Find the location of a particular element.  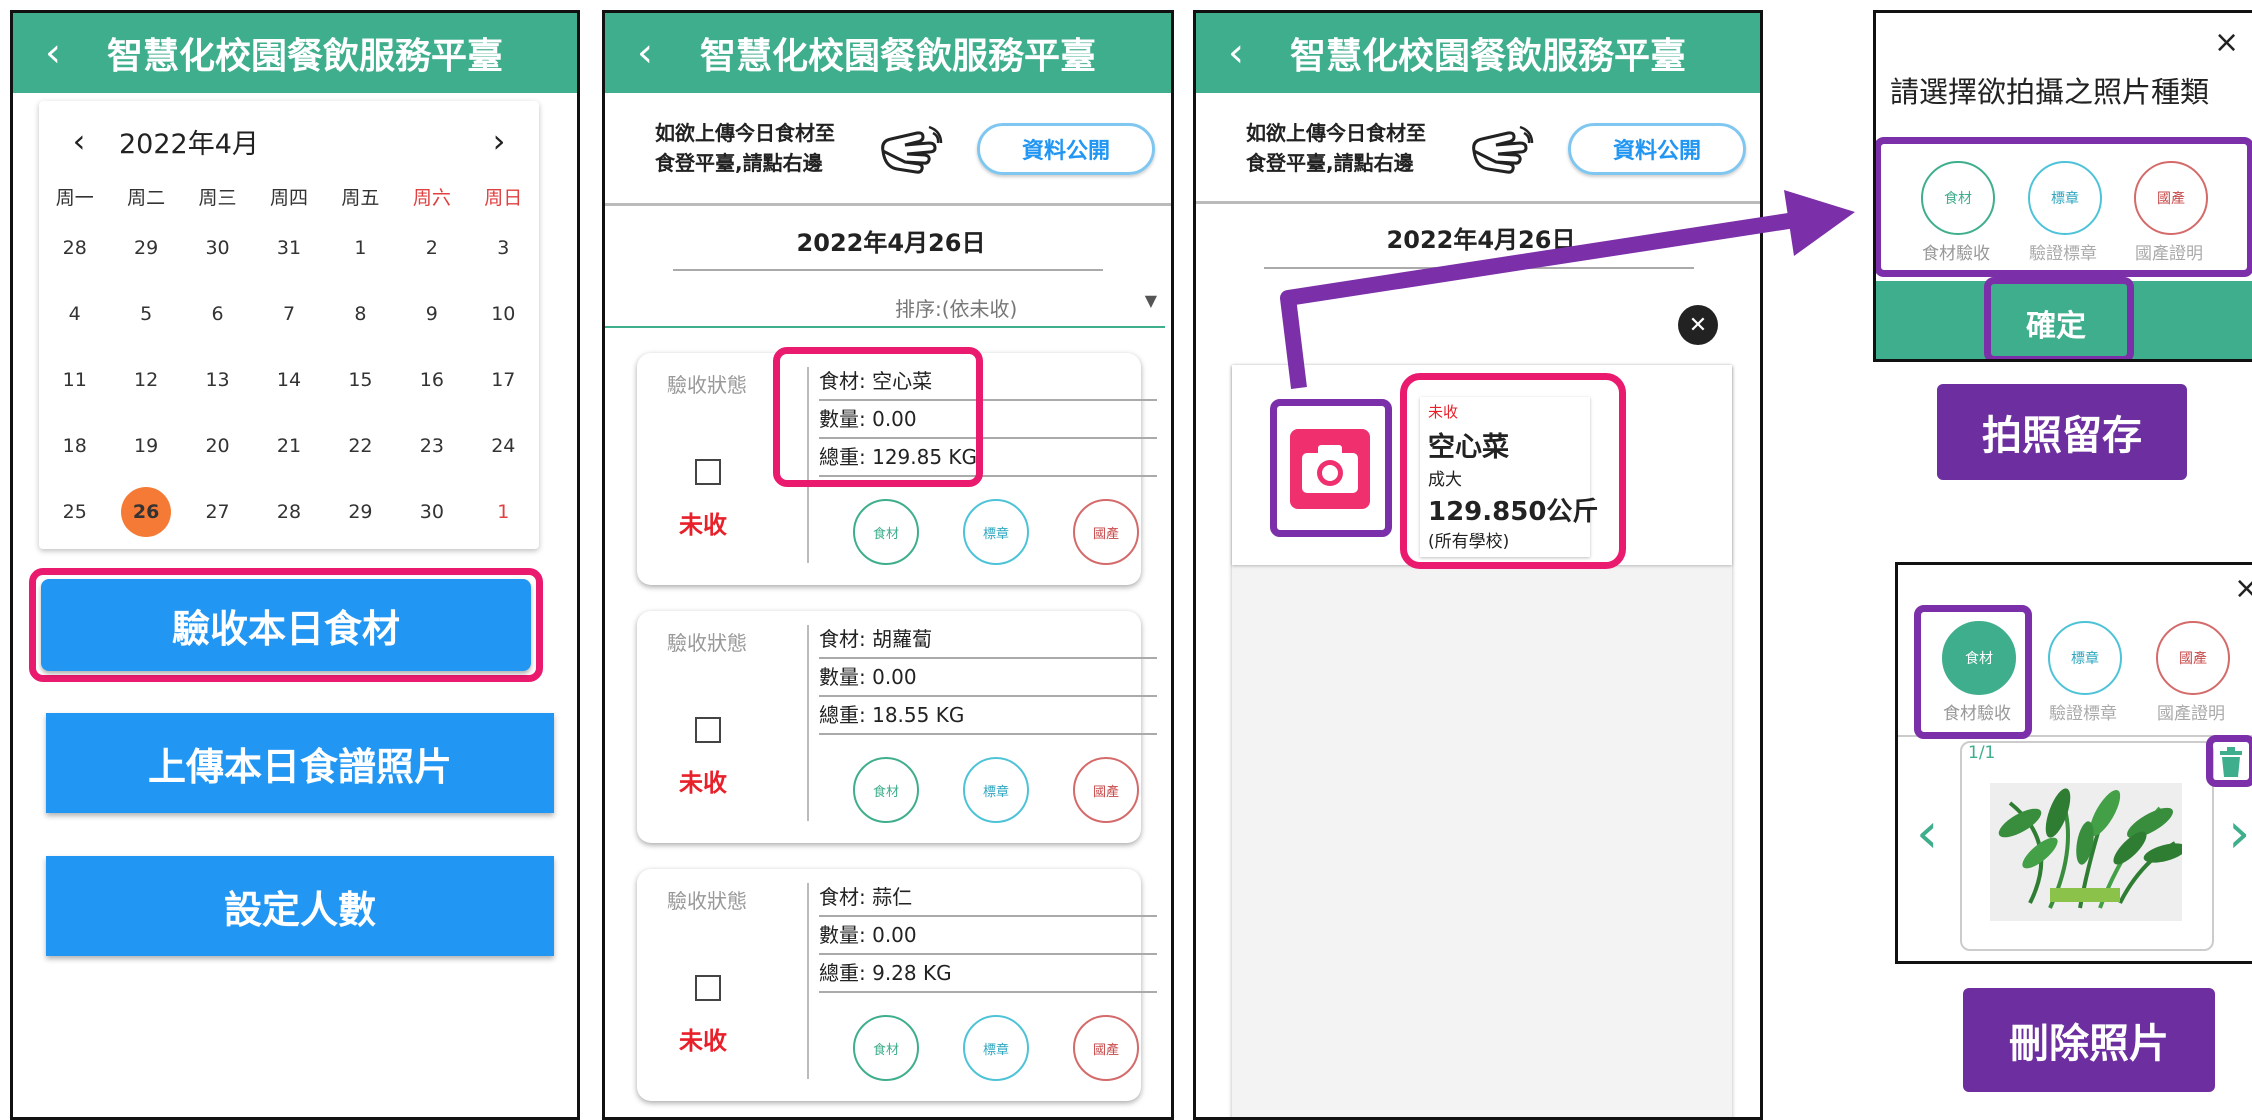

photo-counter: 1/1 is located at coordinates (1982, 753).